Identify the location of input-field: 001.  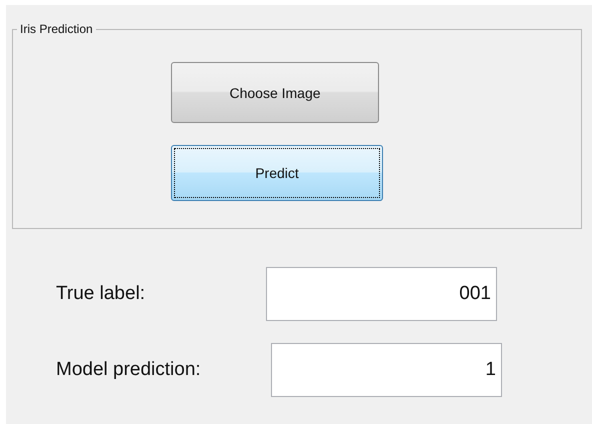
(381, 294).